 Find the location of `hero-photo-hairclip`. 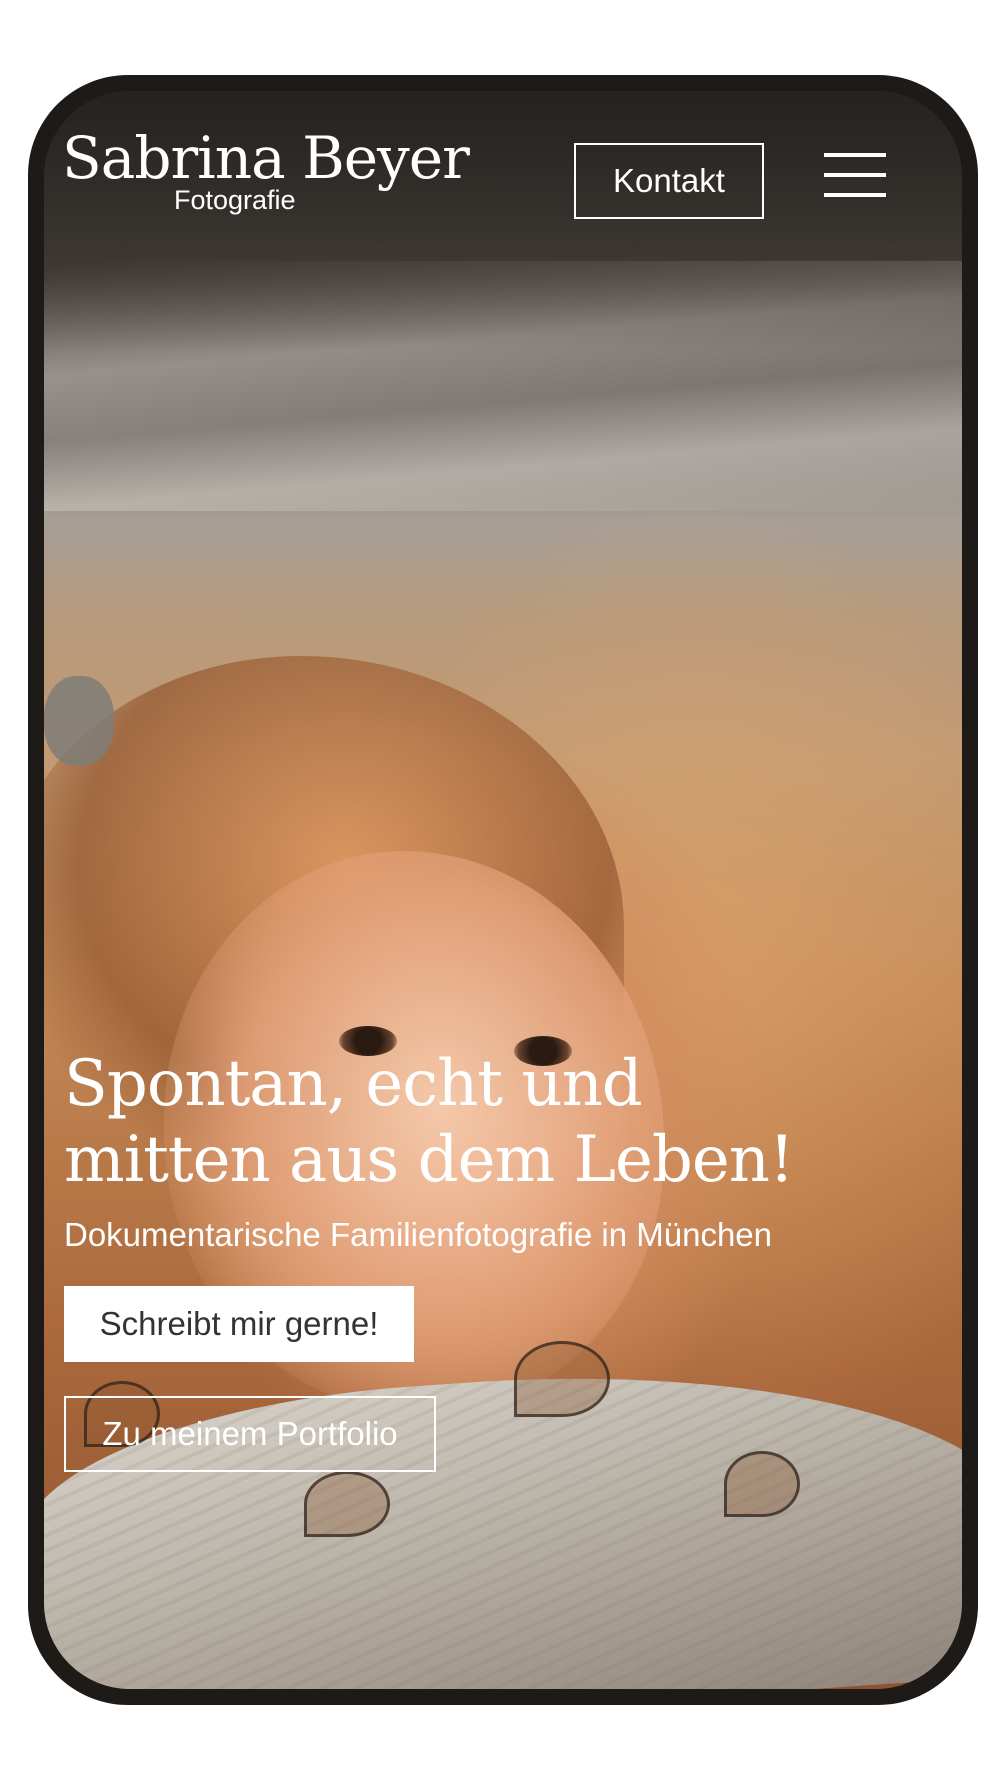

hero-photo-hairclip is located at coordinates (79, 721).